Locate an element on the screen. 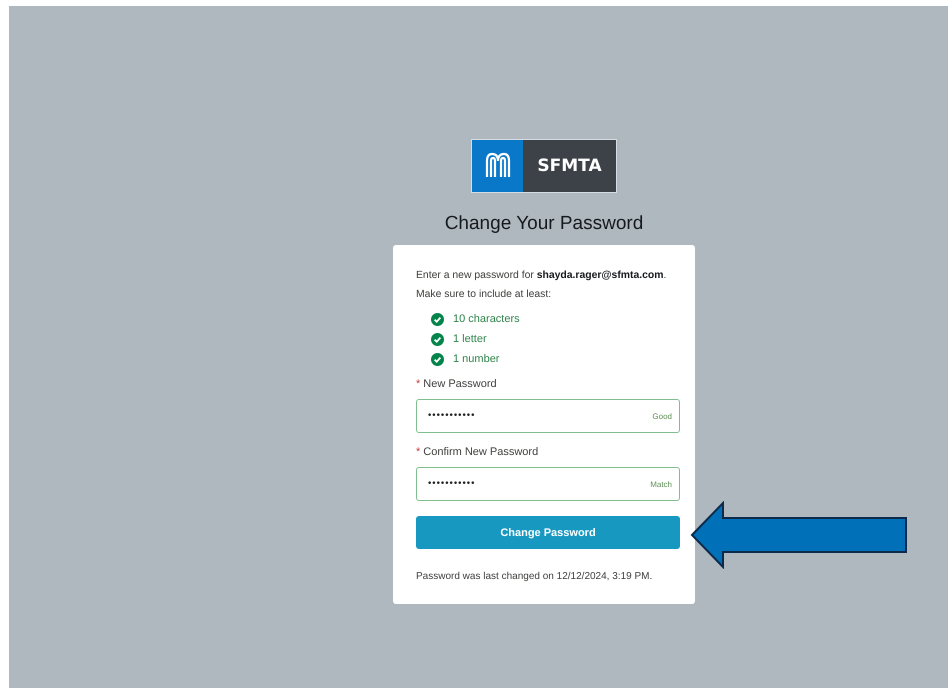 The image size is (948, 688). field-label: New Password is located at coordinates (460, 384).